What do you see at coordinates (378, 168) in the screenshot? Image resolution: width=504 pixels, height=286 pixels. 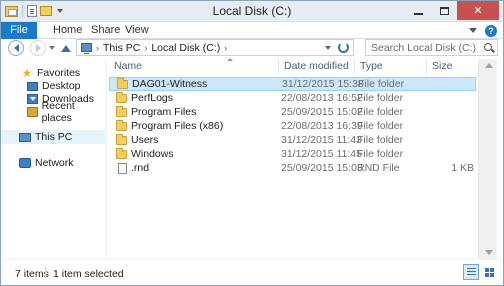 I see `row-type: RND File` at bounding box center [378, 168].